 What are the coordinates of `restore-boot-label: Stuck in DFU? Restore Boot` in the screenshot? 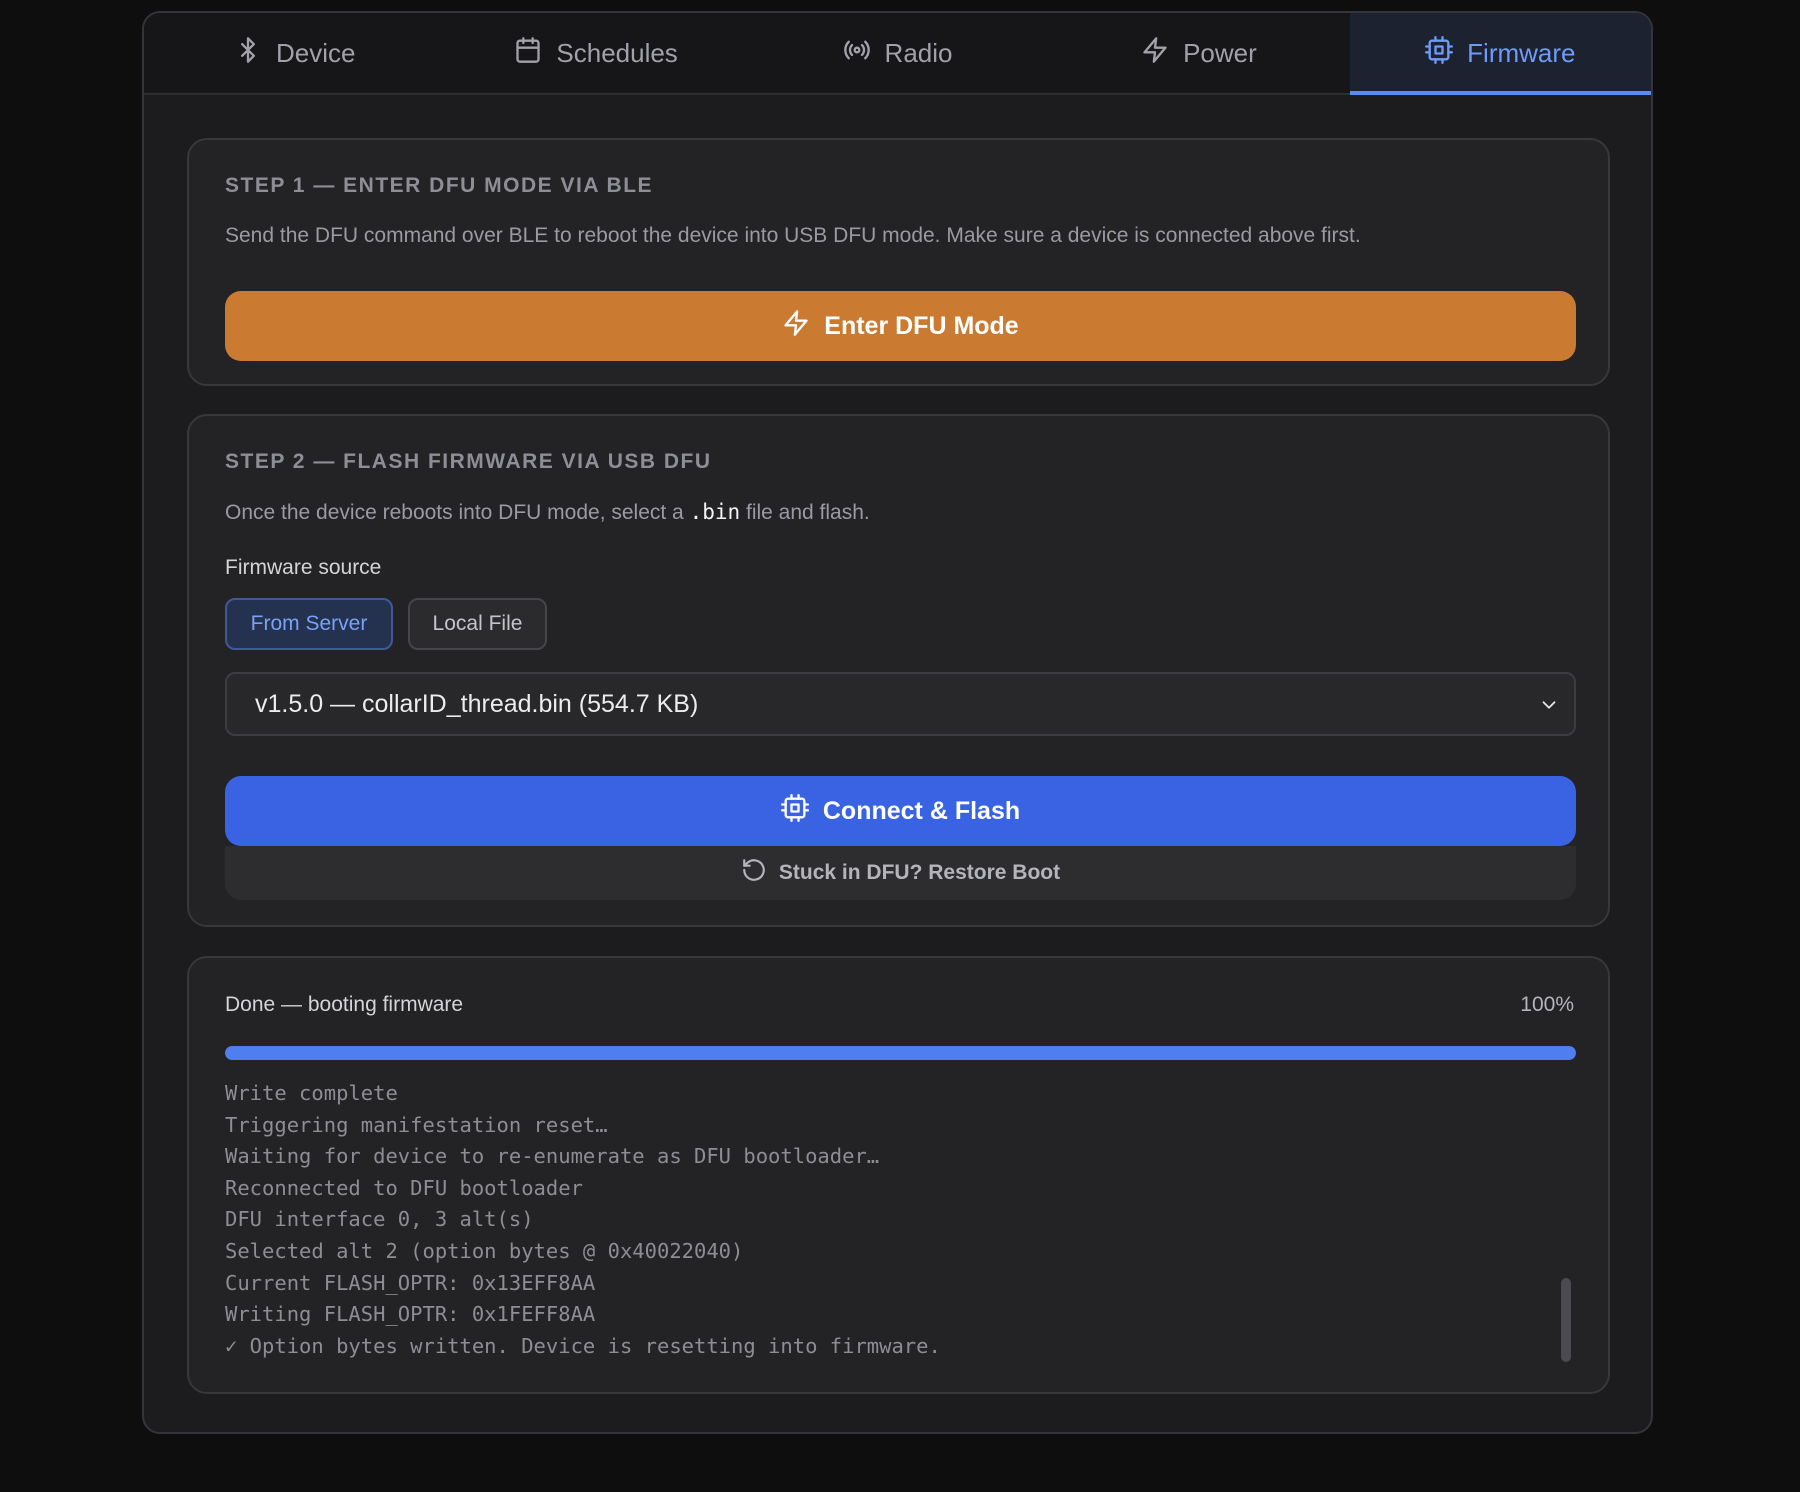 It's located at (919, 872).